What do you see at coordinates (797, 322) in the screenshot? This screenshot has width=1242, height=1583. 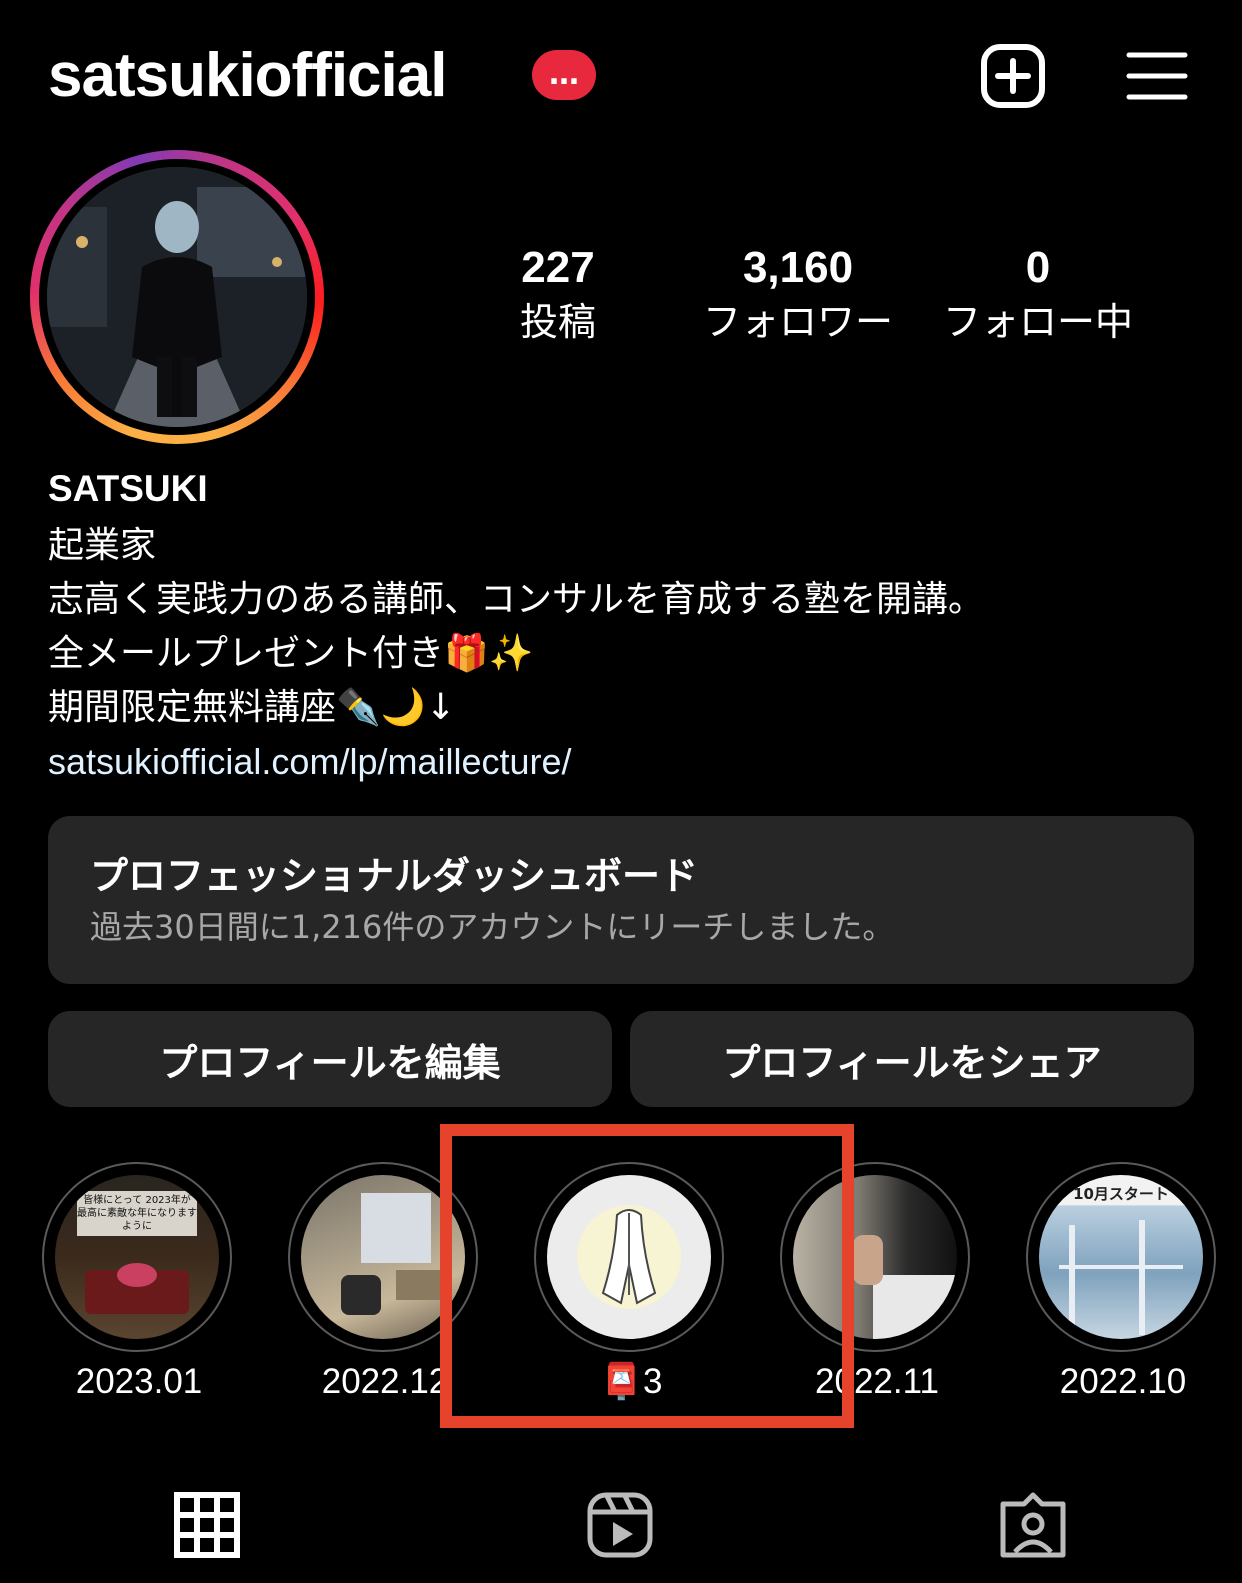 I see `followers-label: フォロワー` at bounding box center [797, 322].